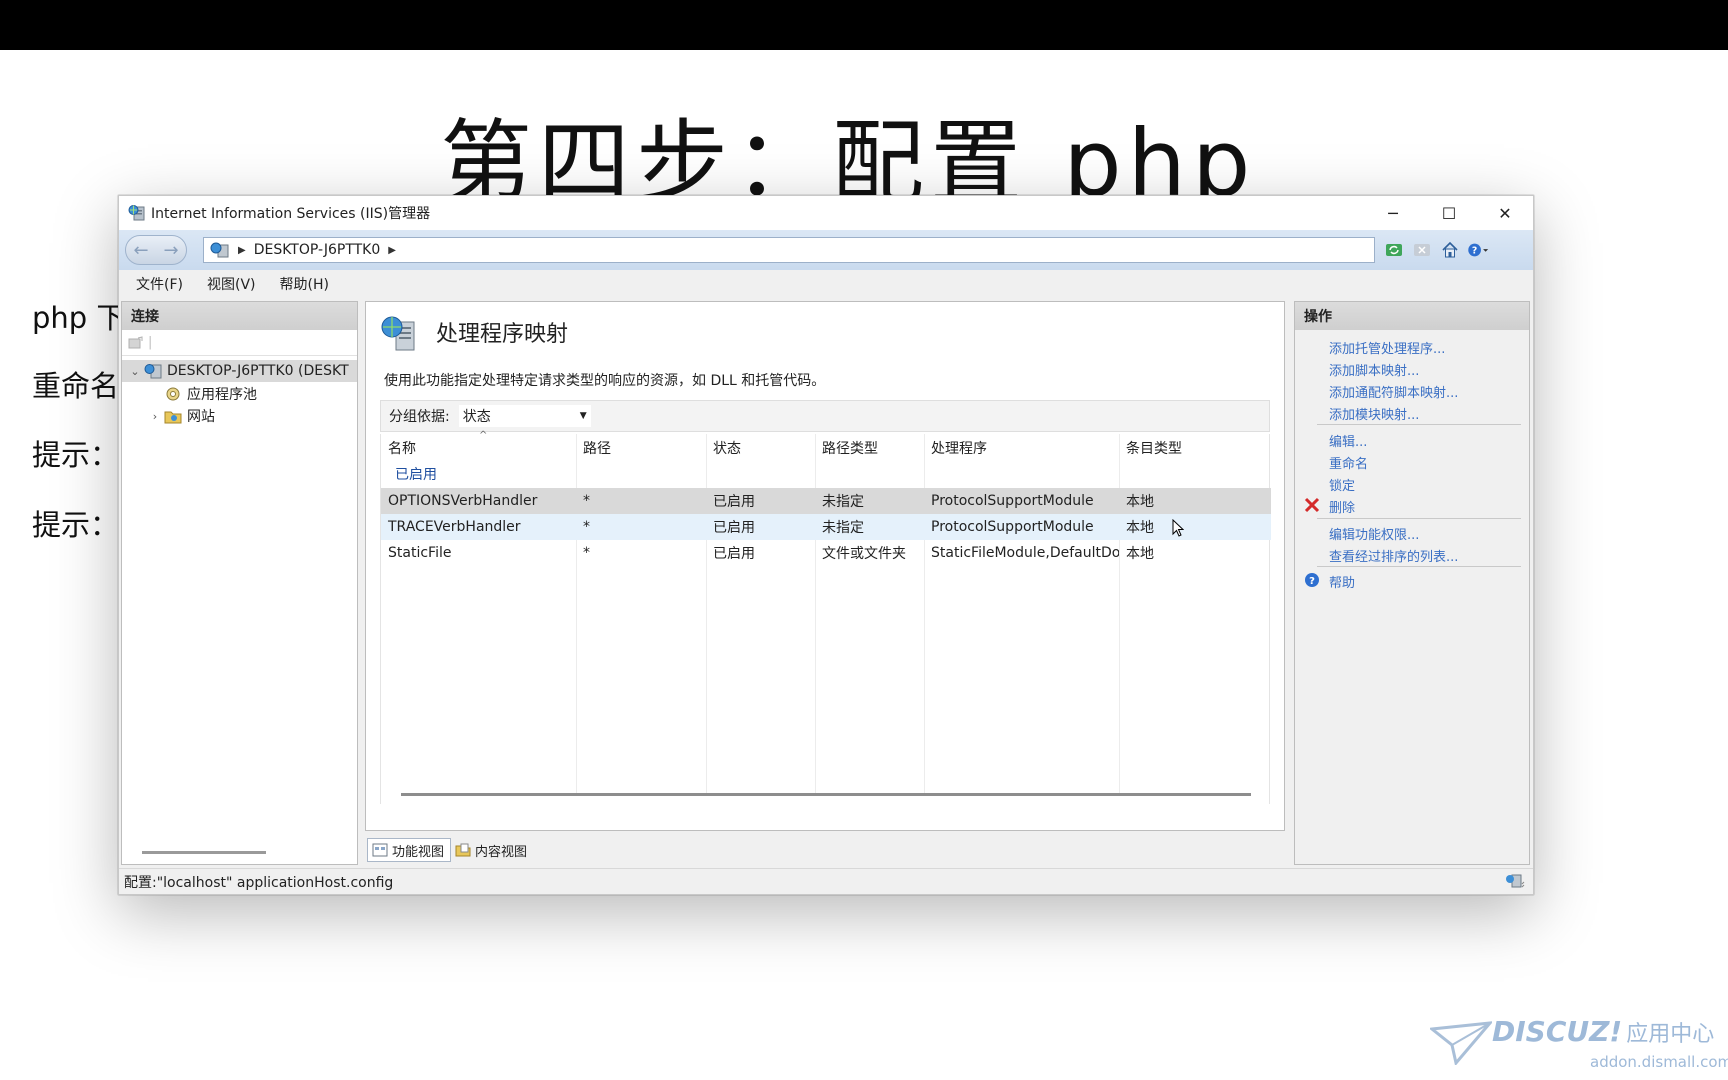 This screenshot has height=1080, width=1728. I want to click on back-arrow-icon: ←, so click(140, 250).